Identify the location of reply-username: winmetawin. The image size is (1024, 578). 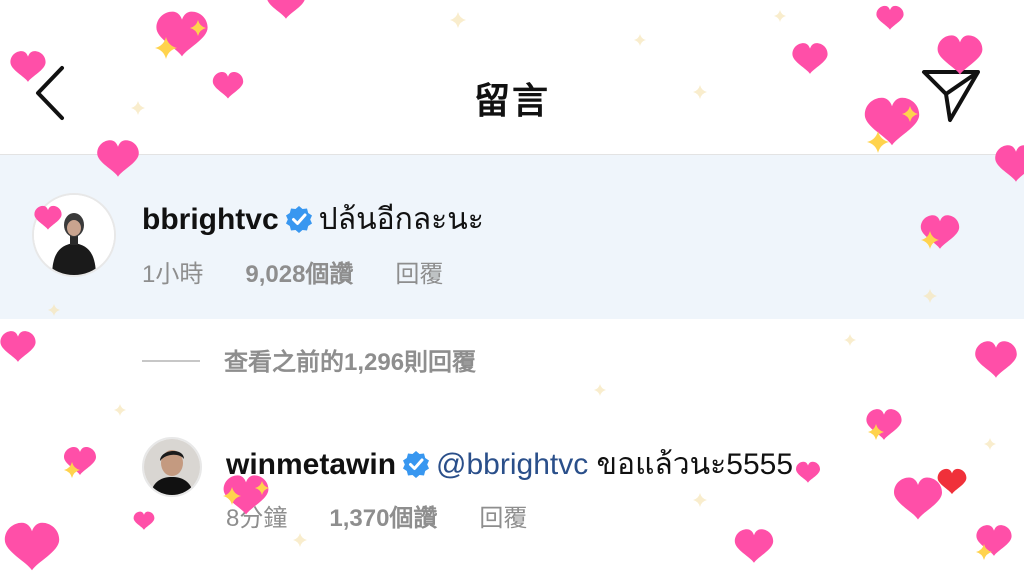
(311, 464).